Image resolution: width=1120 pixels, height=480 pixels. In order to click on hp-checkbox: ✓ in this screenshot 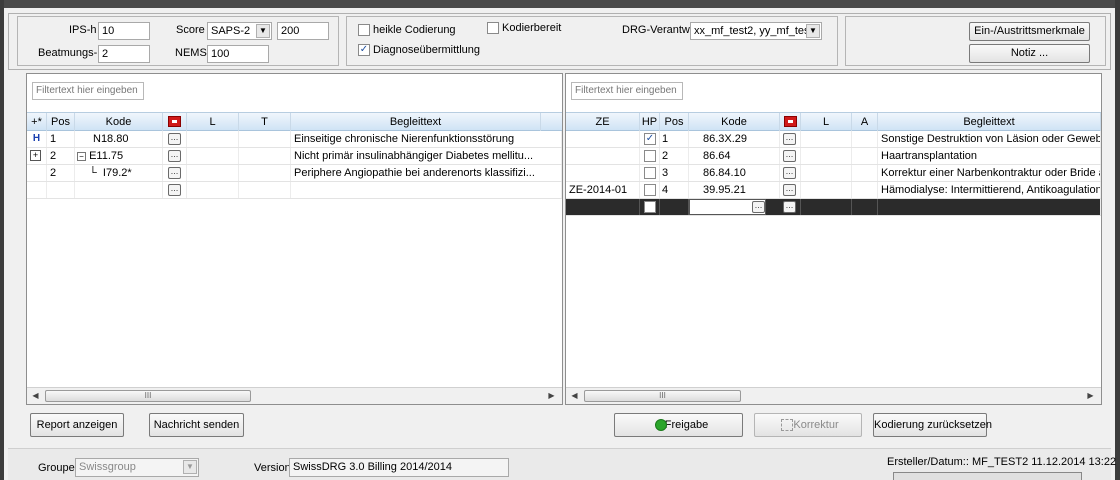, I will do `click(650, 139)`.